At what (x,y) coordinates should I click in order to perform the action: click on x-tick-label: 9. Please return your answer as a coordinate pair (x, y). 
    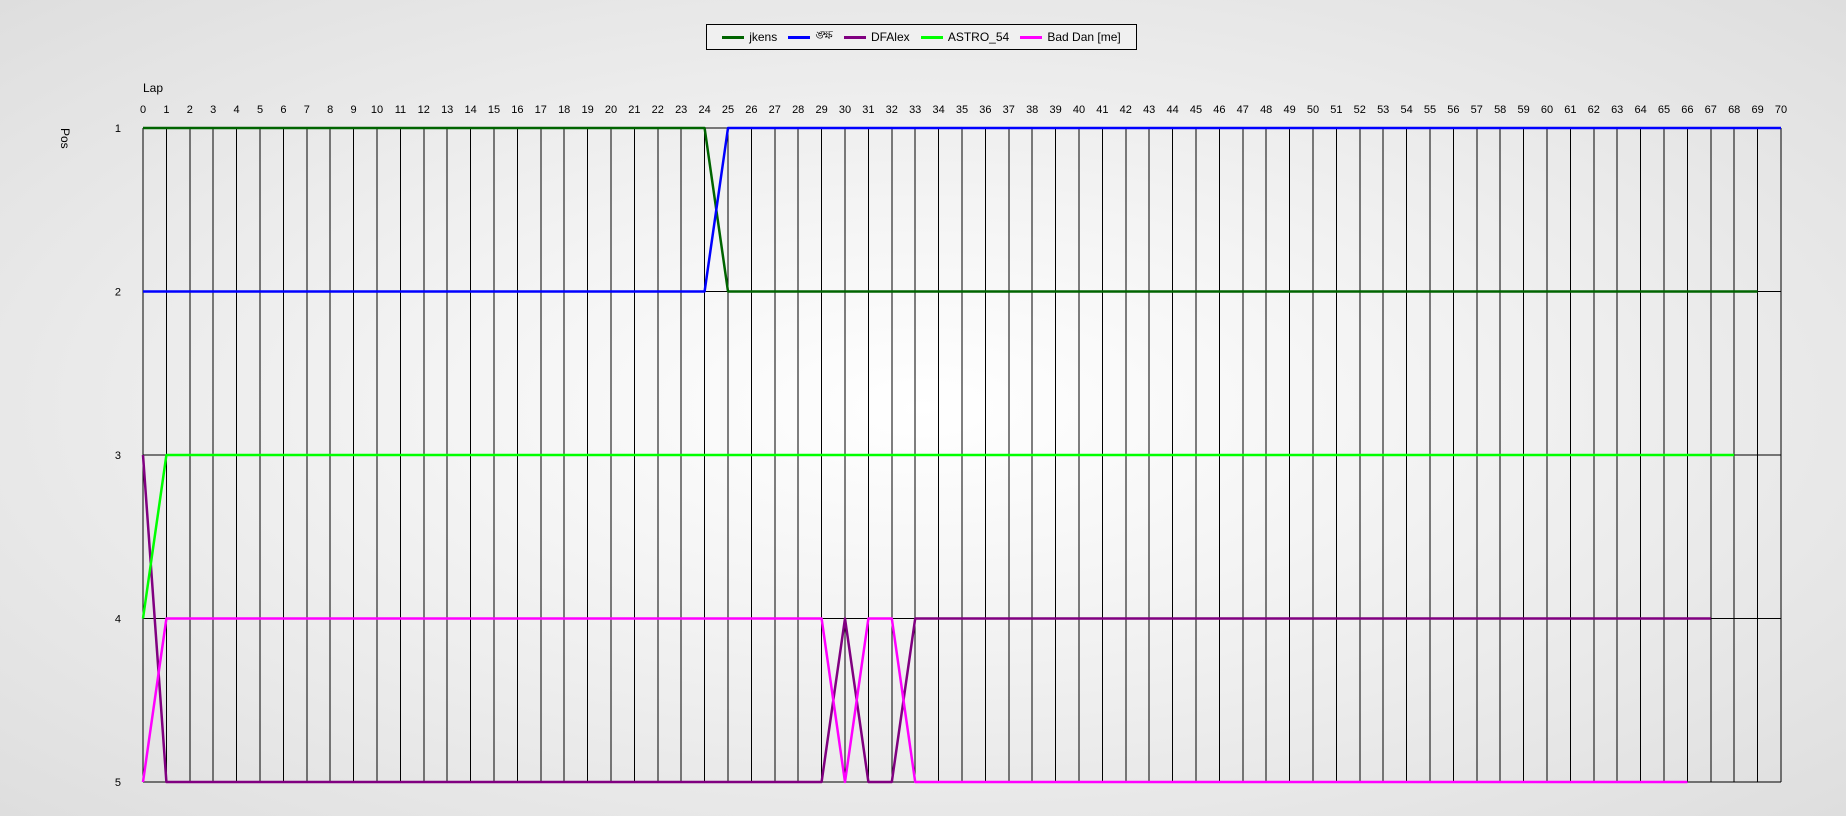
    Looking at the image, I should click on (354, 110).